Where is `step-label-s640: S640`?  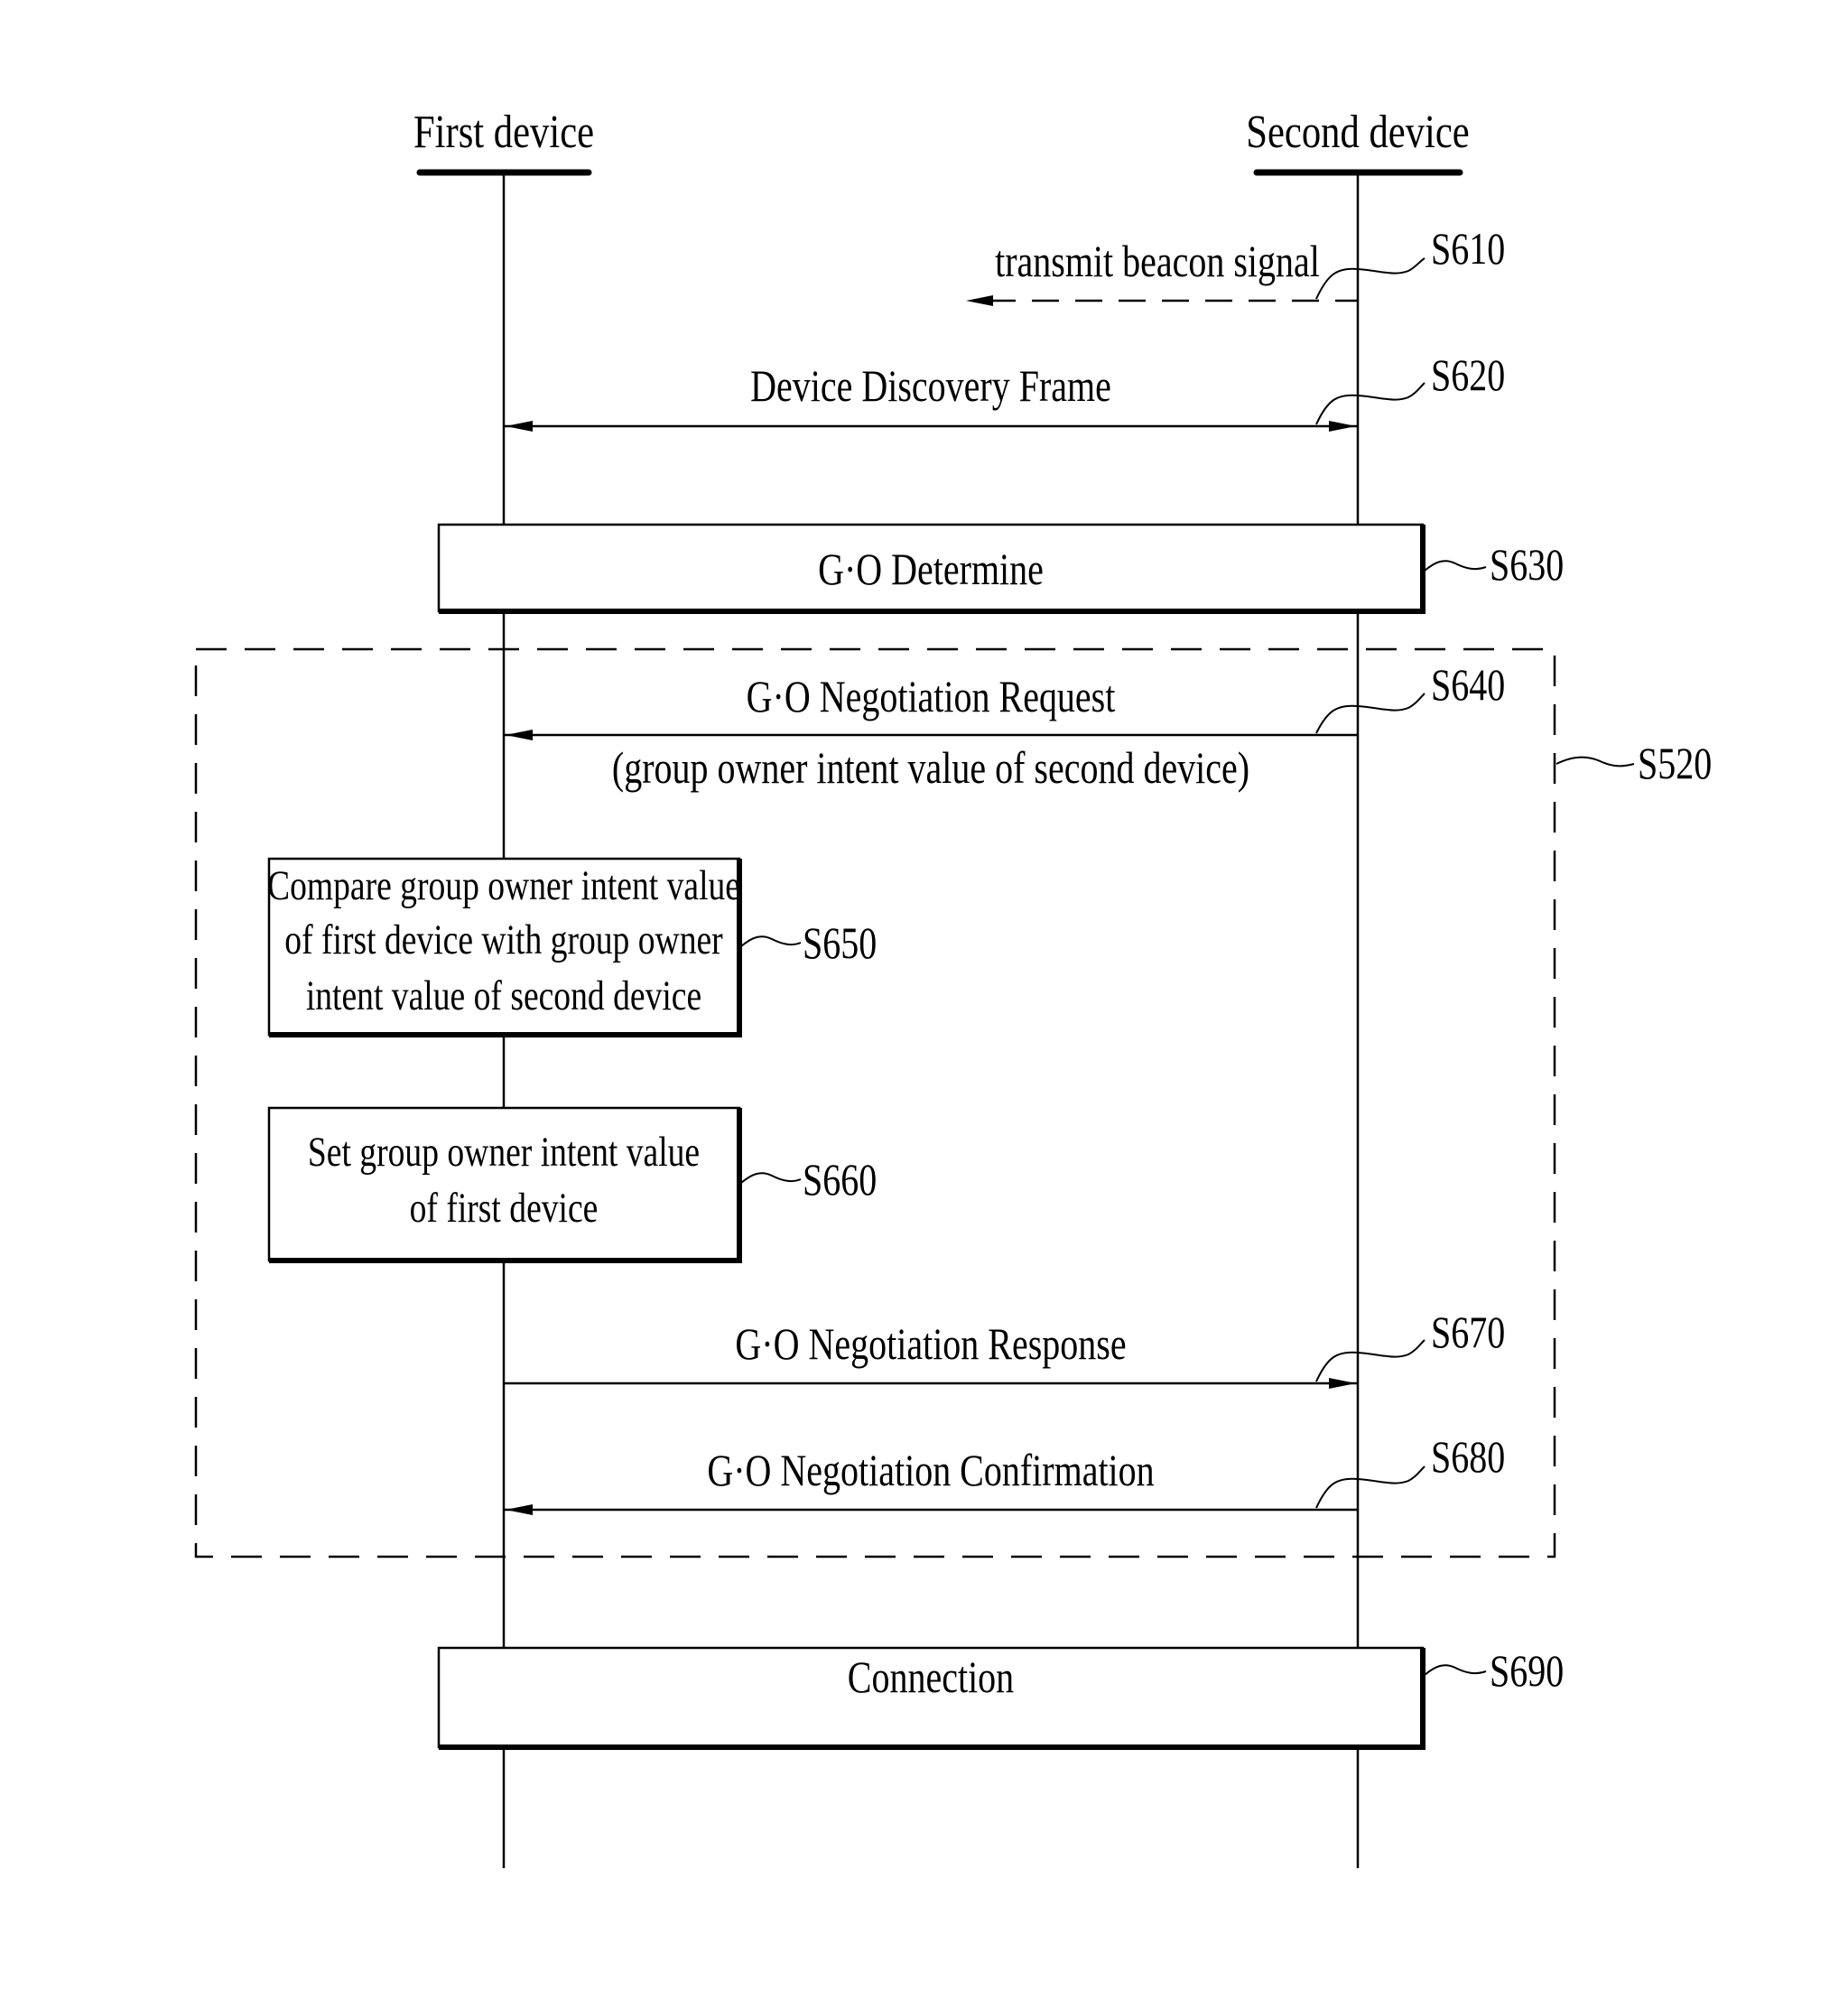
step-label-s640: S640 is located at coordinates (1468, 685).